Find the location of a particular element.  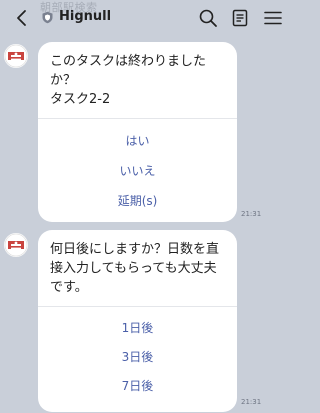

option-button: 延期(s) is located at coordinates (137, 201).